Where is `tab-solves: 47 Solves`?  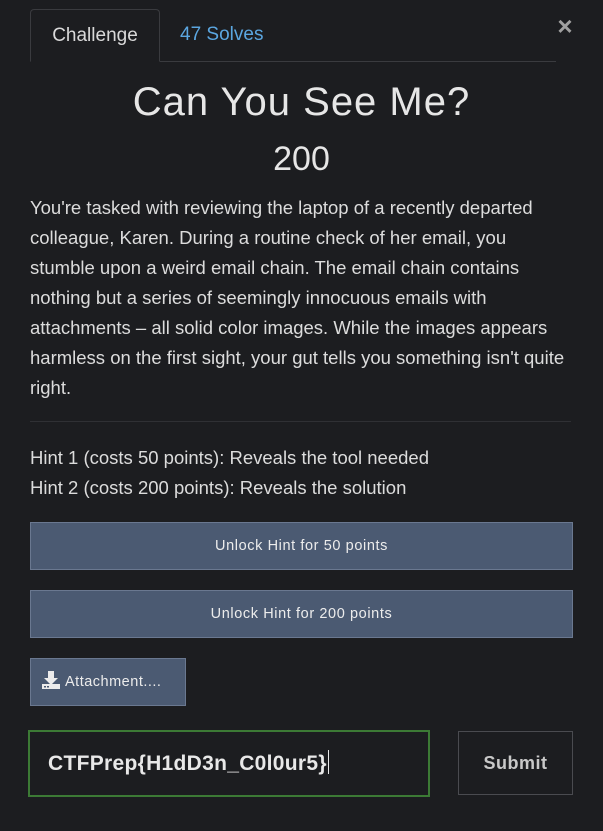
tab-solves: 47 Solves is located at coordinates (221, 35).